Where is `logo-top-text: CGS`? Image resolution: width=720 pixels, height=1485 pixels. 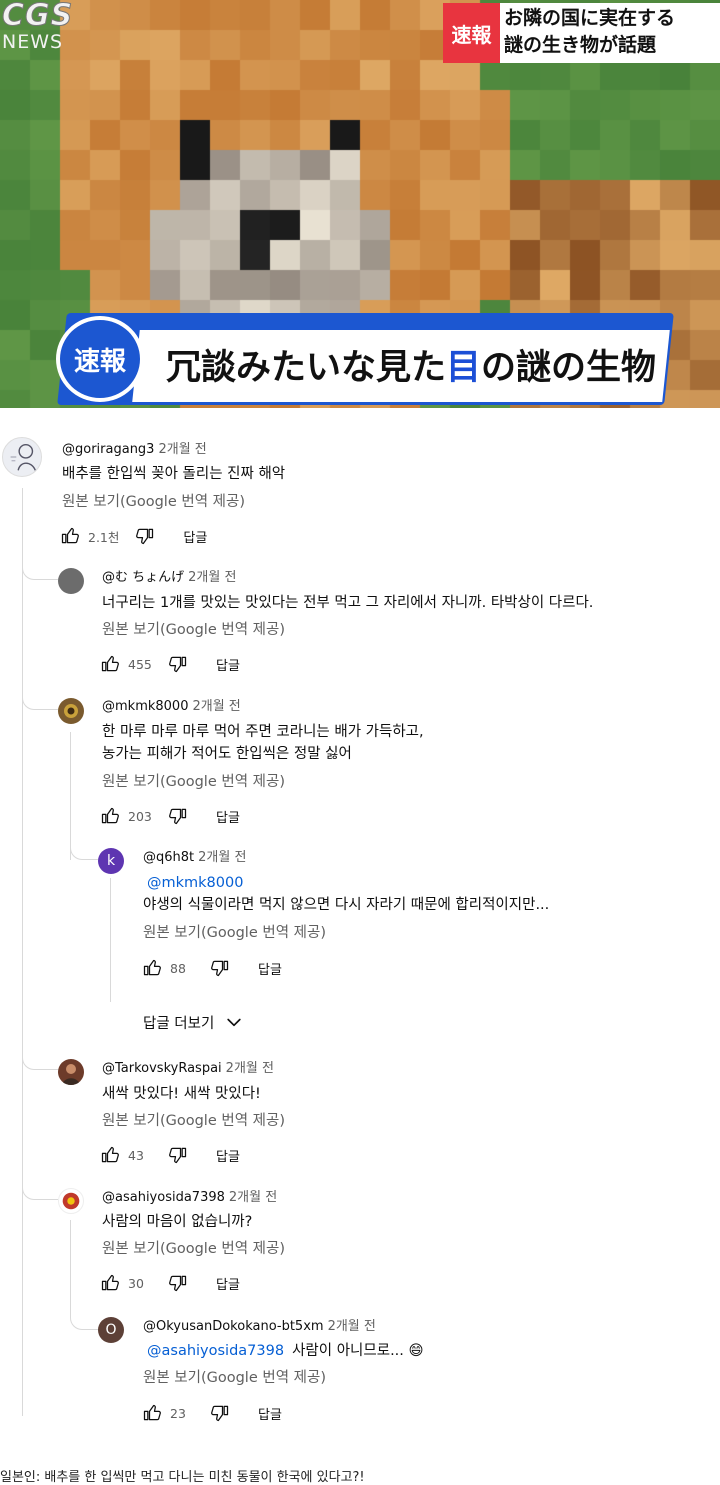
logo-top-text: CGS is located at coordinates (38, 16).